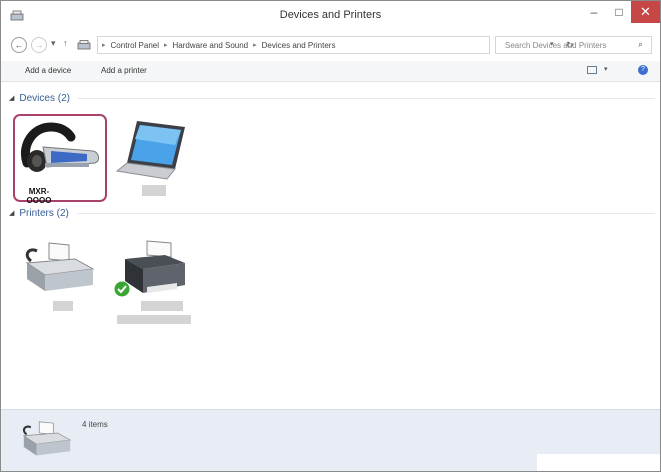  I want to click on devices-group-header: ◢ Devices (2), so click(332, 98).